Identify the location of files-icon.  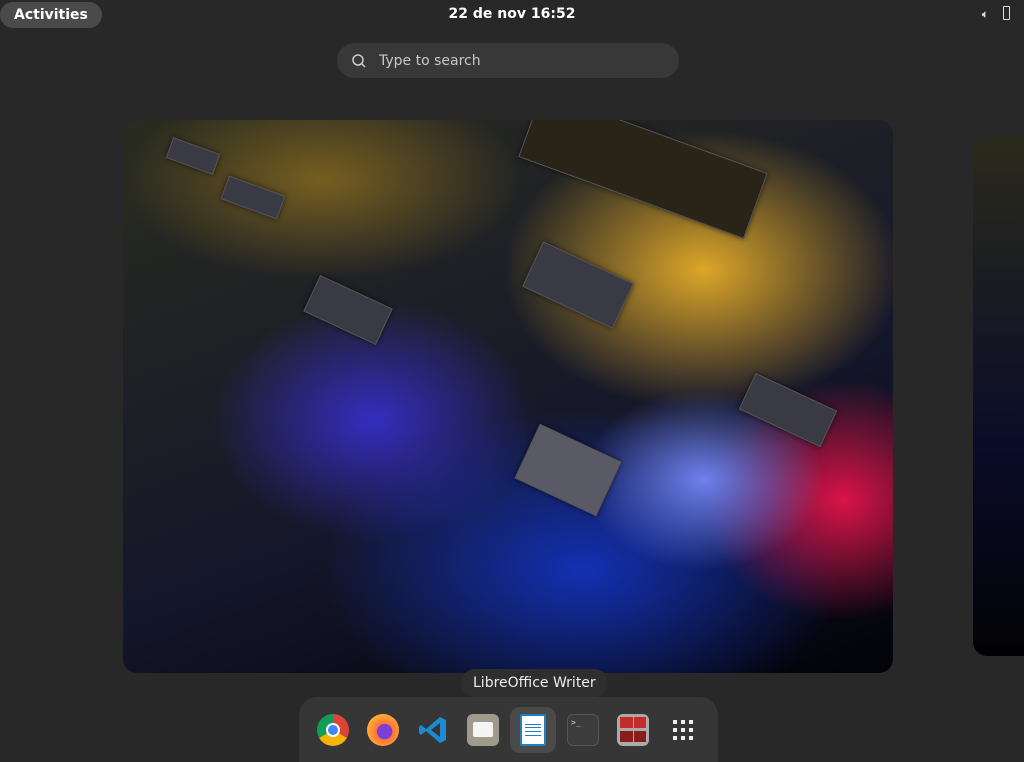
(483, 729).